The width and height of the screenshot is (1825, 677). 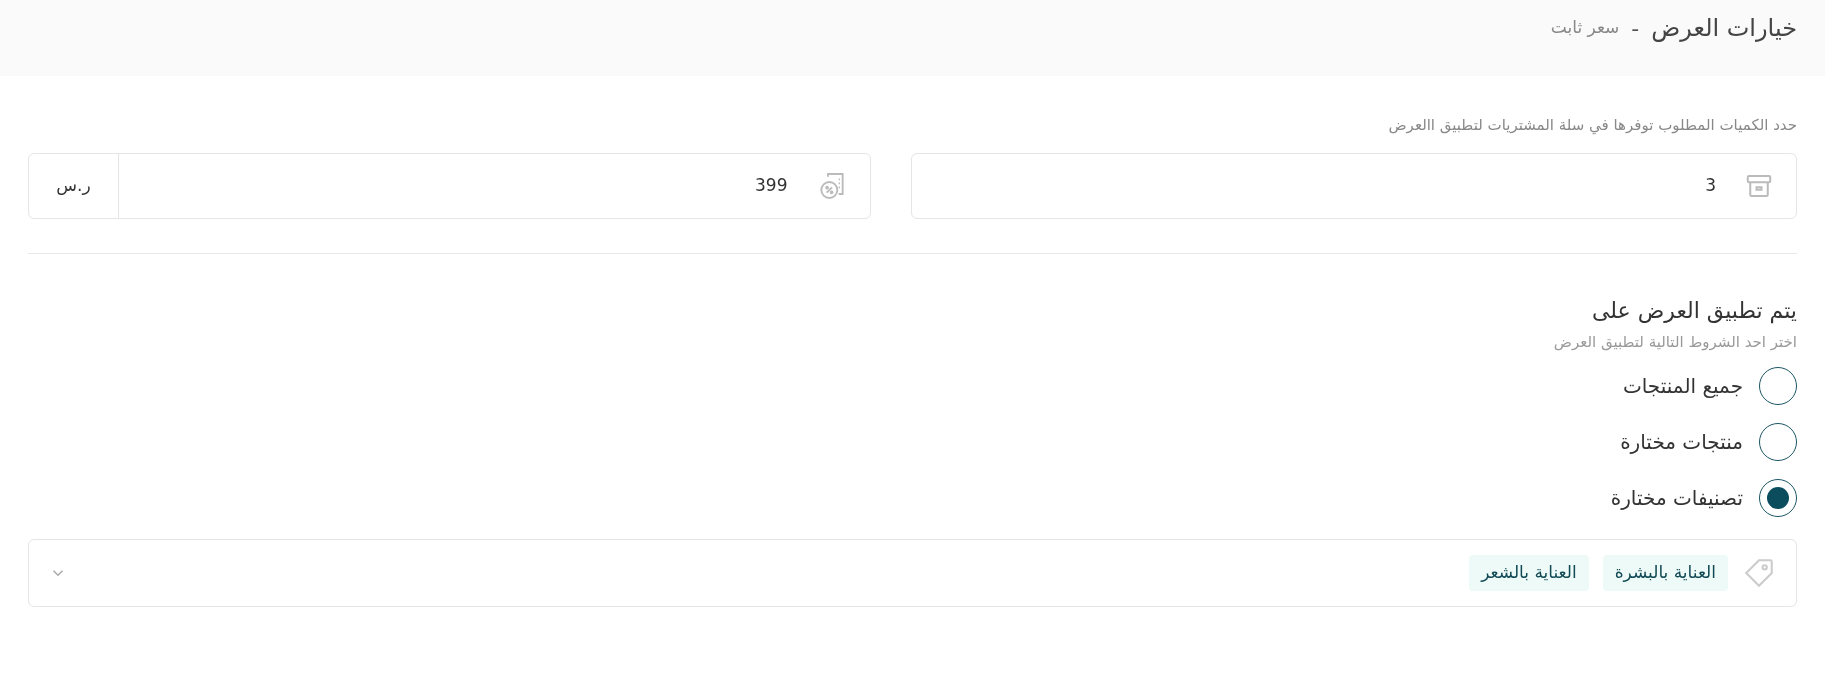 I want to click on category-tag: العناية بالشعر, so click(x=1529, y=573).